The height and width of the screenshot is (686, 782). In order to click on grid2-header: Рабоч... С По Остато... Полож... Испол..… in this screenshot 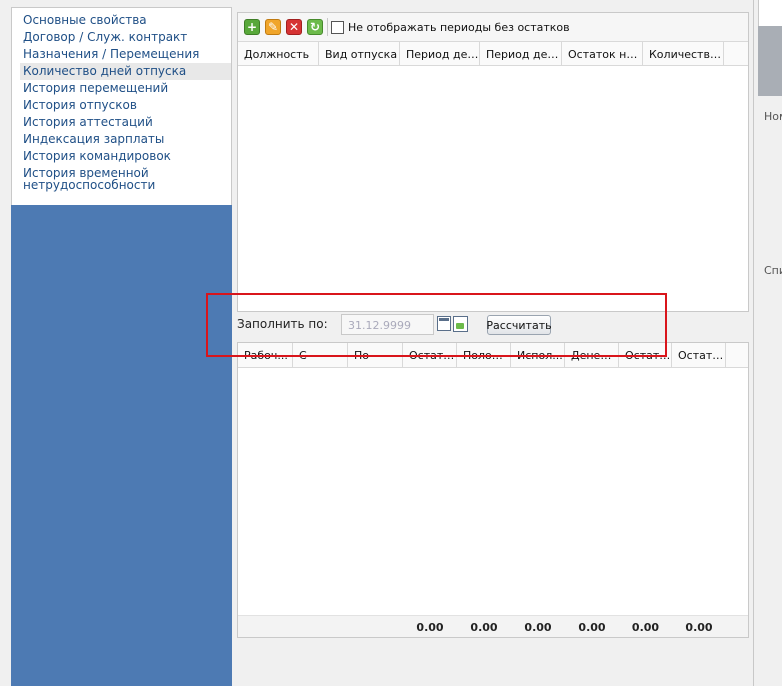, I will do `click(493, 355)`.